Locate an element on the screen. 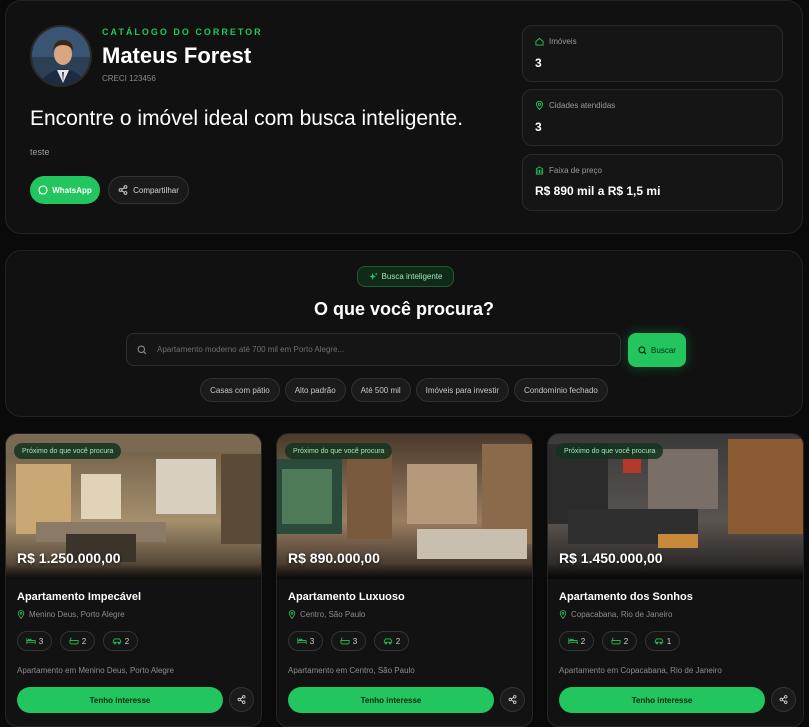 The height and width of the screenshot is (727, 809). property-features: 3 3 2 is located at coordinates (348, 641).